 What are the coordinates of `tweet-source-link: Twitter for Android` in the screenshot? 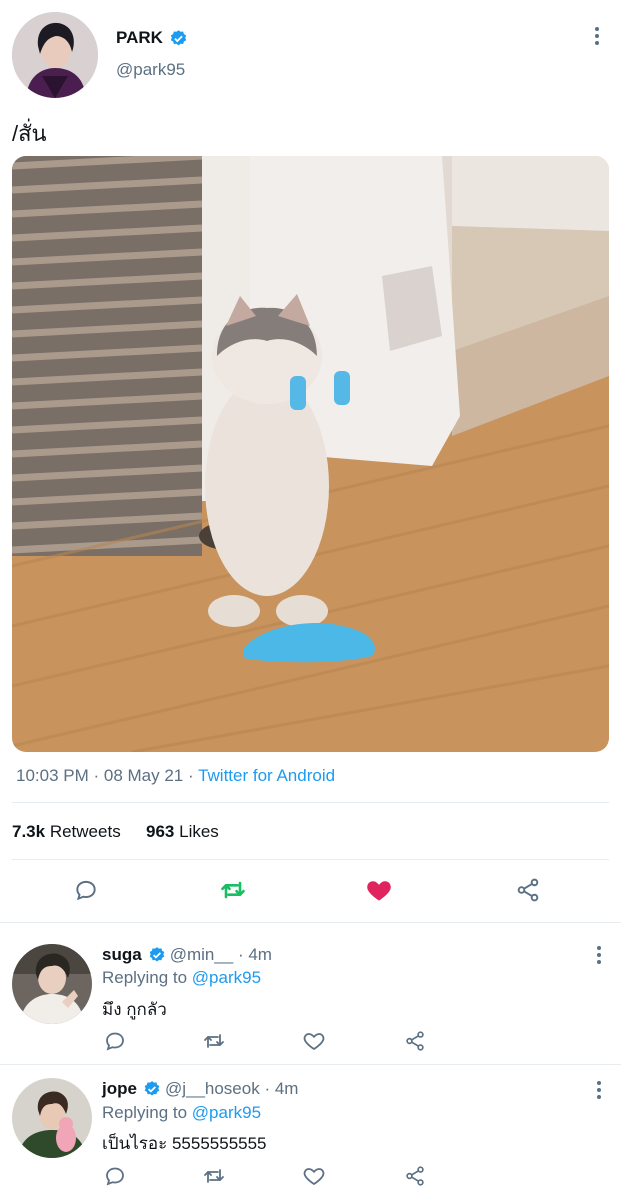 It's located at (266, 775).